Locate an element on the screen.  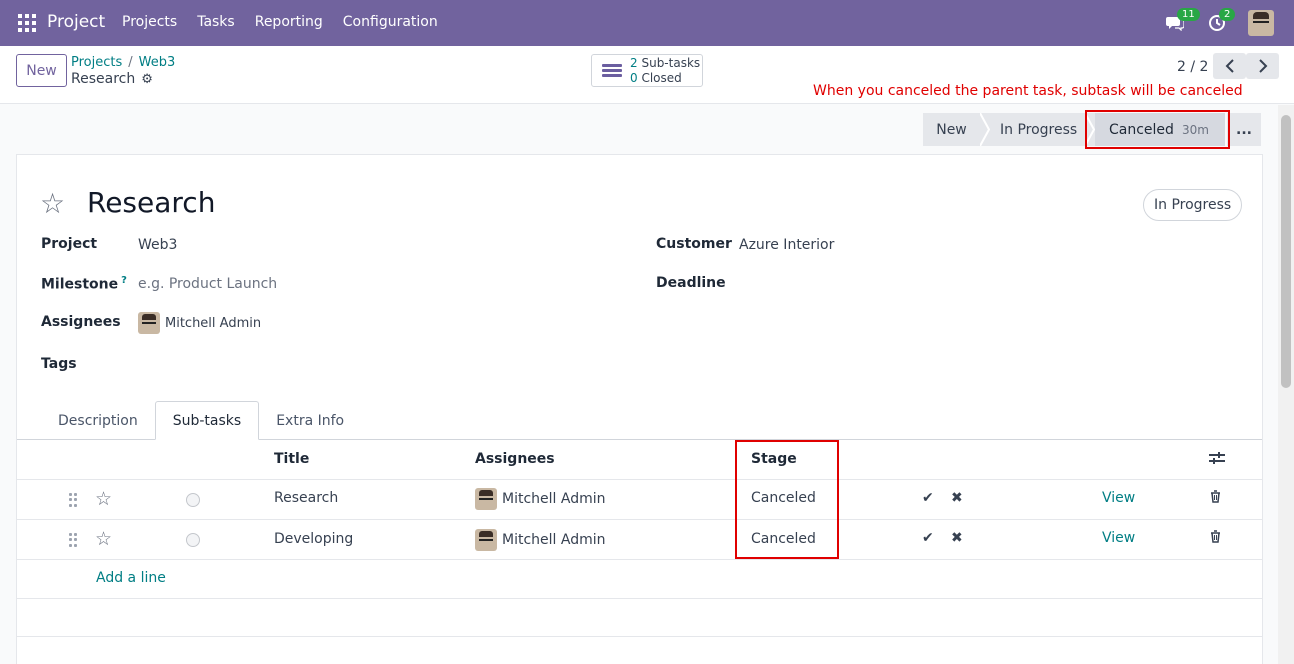
stage-new: New is located at coordinates (951, 129).